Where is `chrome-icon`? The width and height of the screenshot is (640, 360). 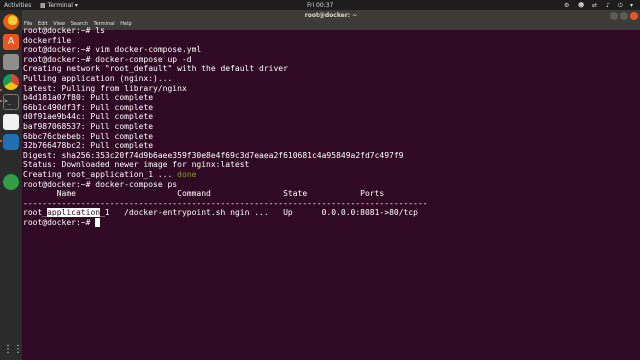 chrome-icon is located at coordinates (11, 82).